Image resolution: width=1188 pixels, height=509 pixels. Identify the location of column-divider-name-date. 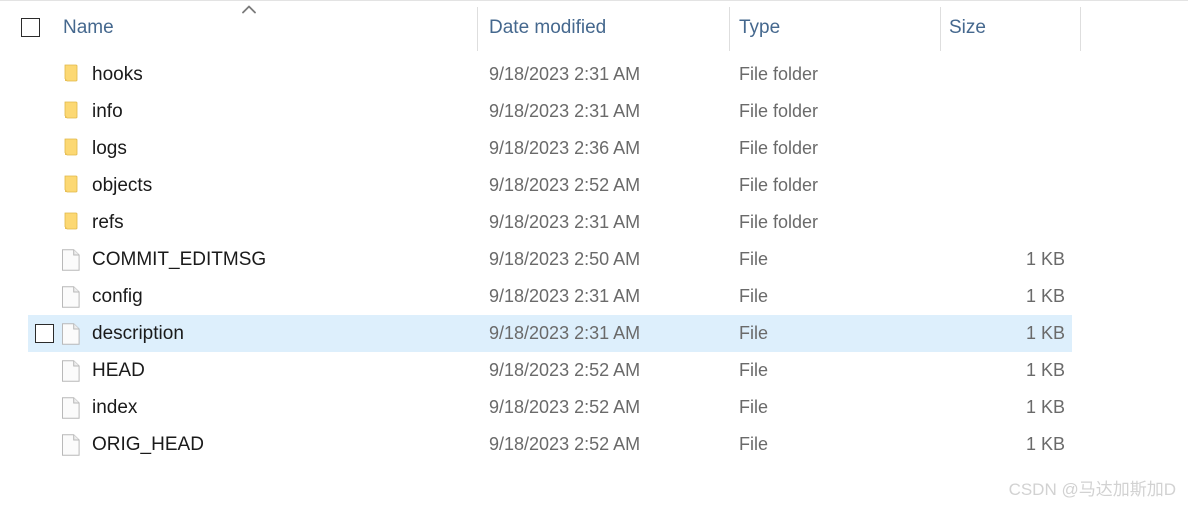
(477, 29).